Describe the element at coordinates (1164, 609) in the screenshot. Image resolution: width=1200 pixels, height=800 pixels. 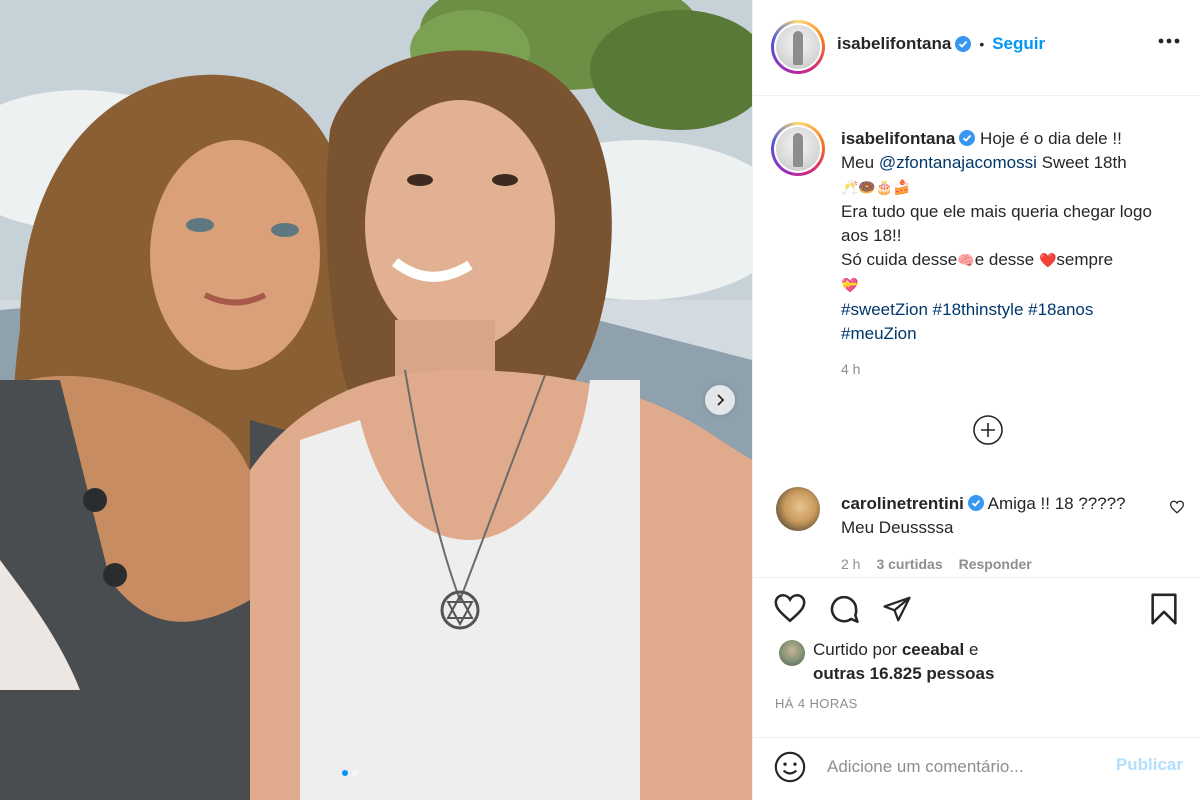
I see `save-bookmark-icon` at that location.